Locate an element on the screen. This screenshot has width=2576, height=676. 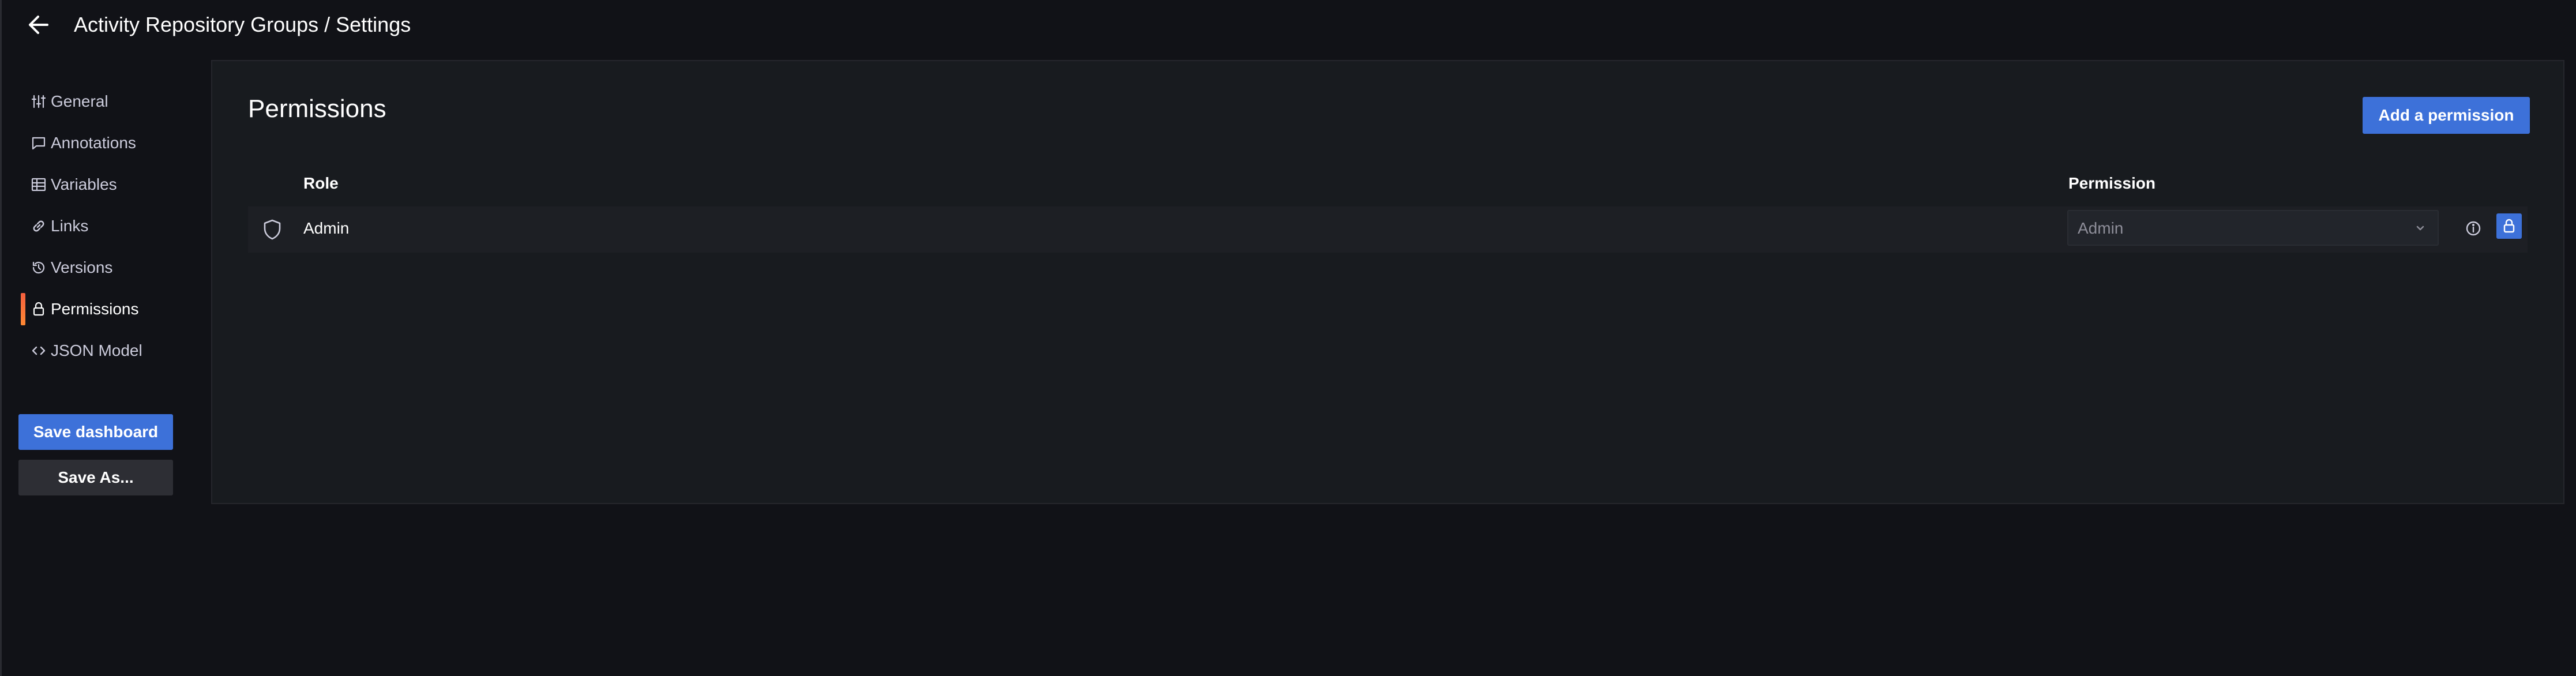
top-bar: Activity Repository Groups / Settings is located at coordinates (1288, 25).